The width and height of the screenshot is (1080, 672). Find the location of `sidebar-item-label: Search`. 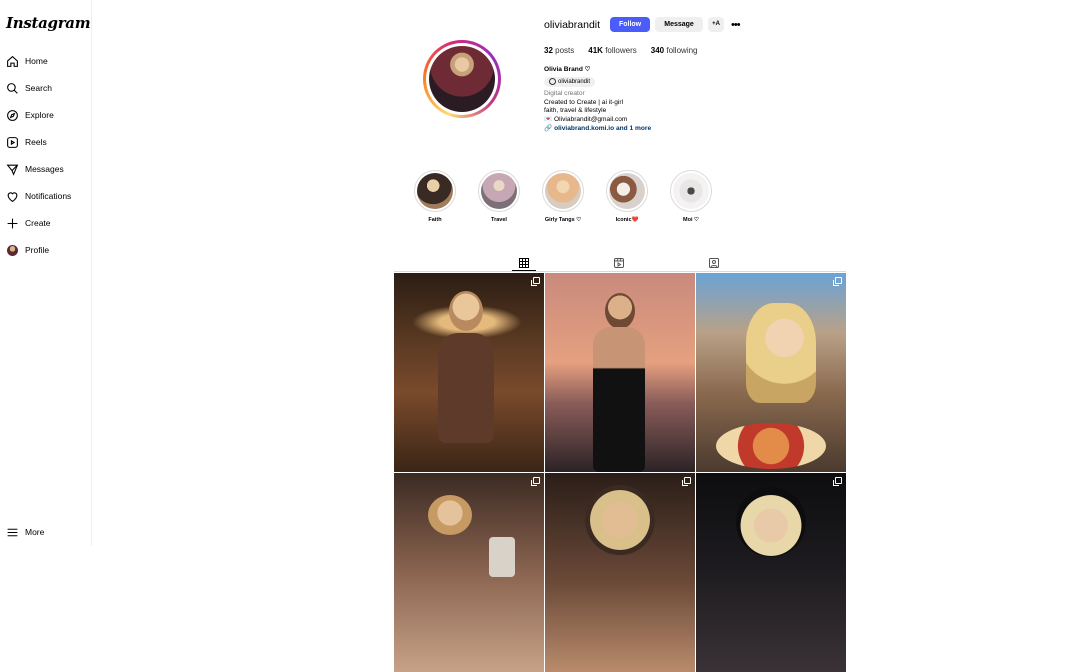

sidebar-item-label: Search is located at coordinates (38, 88).